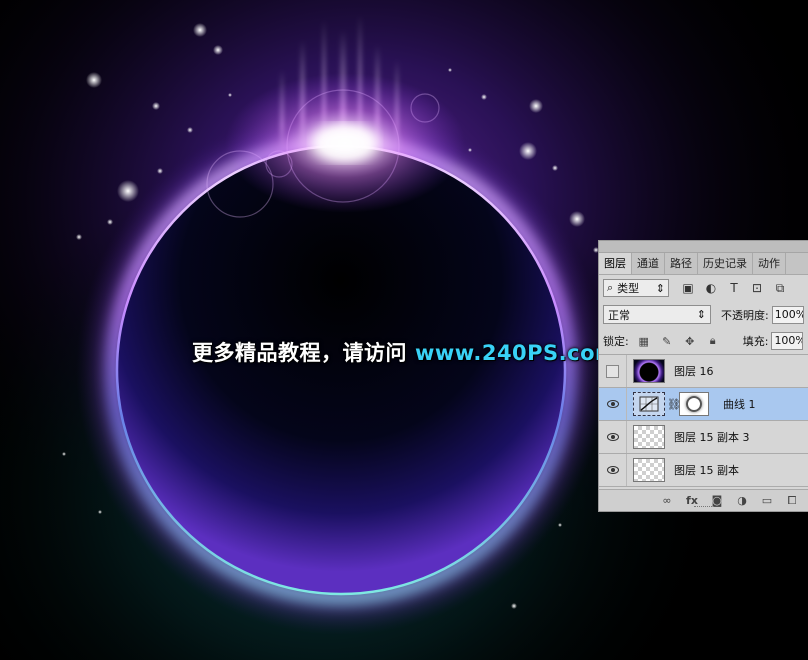  I want to click on tab-history: 历史记录, so click(725, 263).